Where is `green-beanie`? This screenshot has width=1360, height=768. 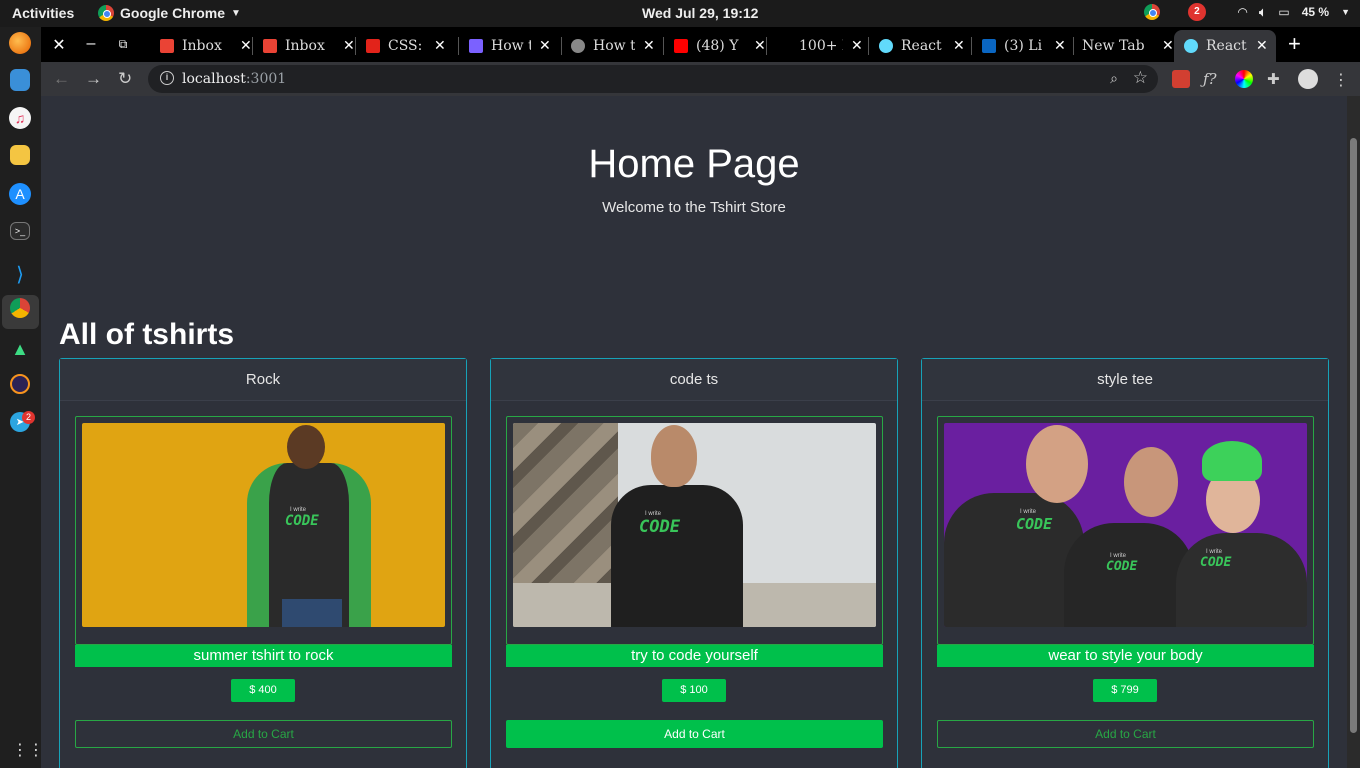
green-beanie is located at coordinates (1232, 461).